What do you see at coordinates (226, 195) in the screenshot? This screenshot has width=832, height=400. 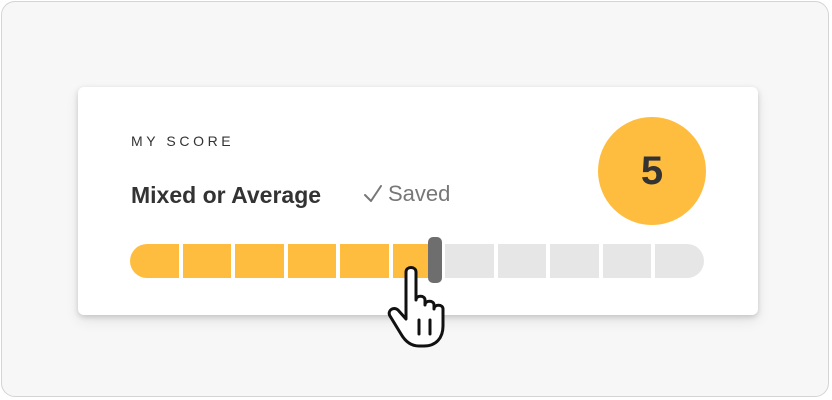 I see `score-verdict: Mixed or Average` at bounding box center [226, 195].